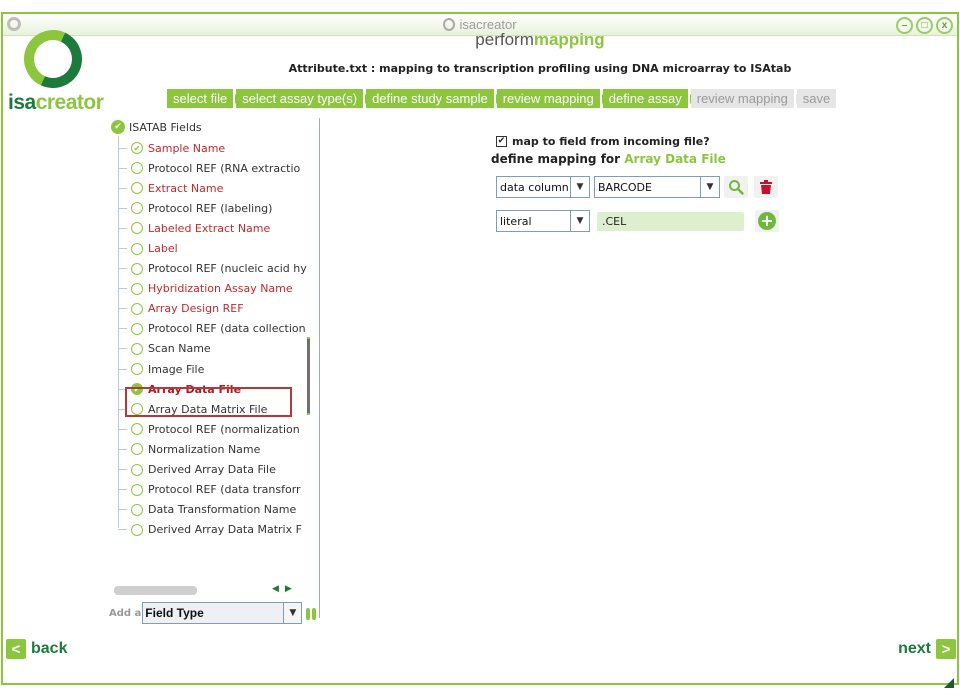 This screenshot has height=696, width=960. Describe the element at coordinates (224, 168) in the screenshot. I see `tree-item-label: Protocol REF (RNA extractio` at that location.